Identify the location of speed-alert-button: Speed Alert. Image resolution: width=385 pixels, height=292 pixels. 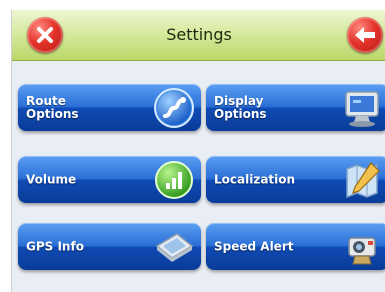
(295, 246).